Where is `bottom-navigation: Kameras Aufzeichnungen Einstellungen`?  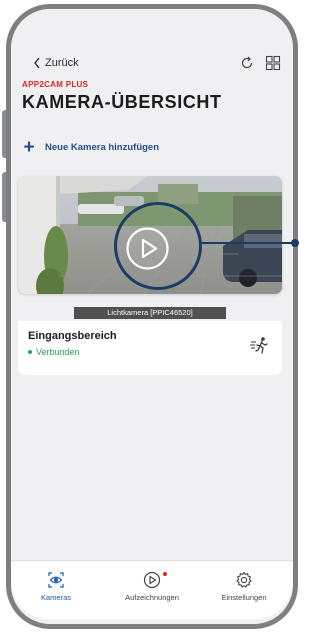
bottom-navigation: Kameras Aufzeichnungen Einstellungen is located at coordinates (152, 589).